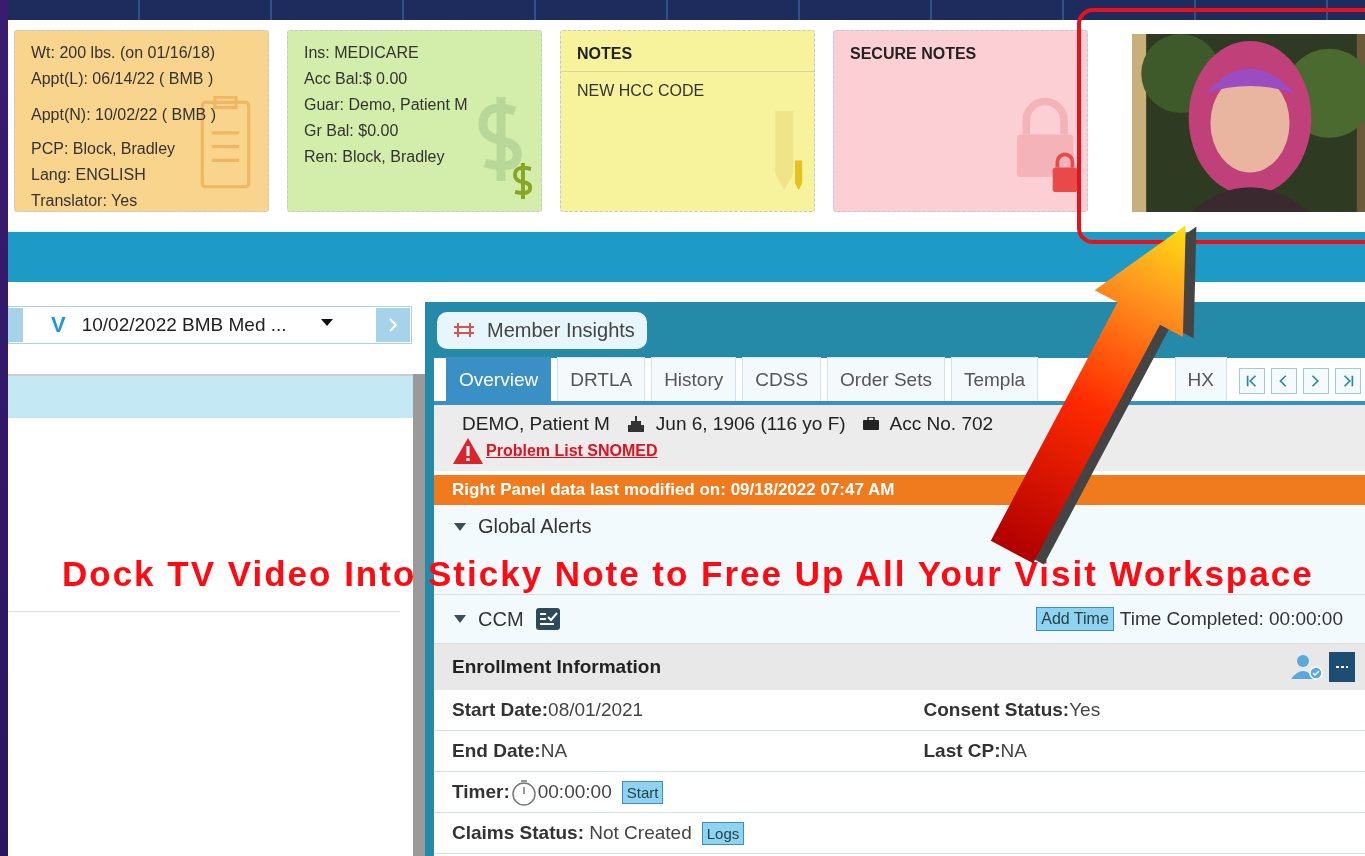 This screenshot has width=1365, height=856. Describe the element at coordinates (536, 424) in the screenshot. I see `patient-name: DEMO, Patient M` at that location.